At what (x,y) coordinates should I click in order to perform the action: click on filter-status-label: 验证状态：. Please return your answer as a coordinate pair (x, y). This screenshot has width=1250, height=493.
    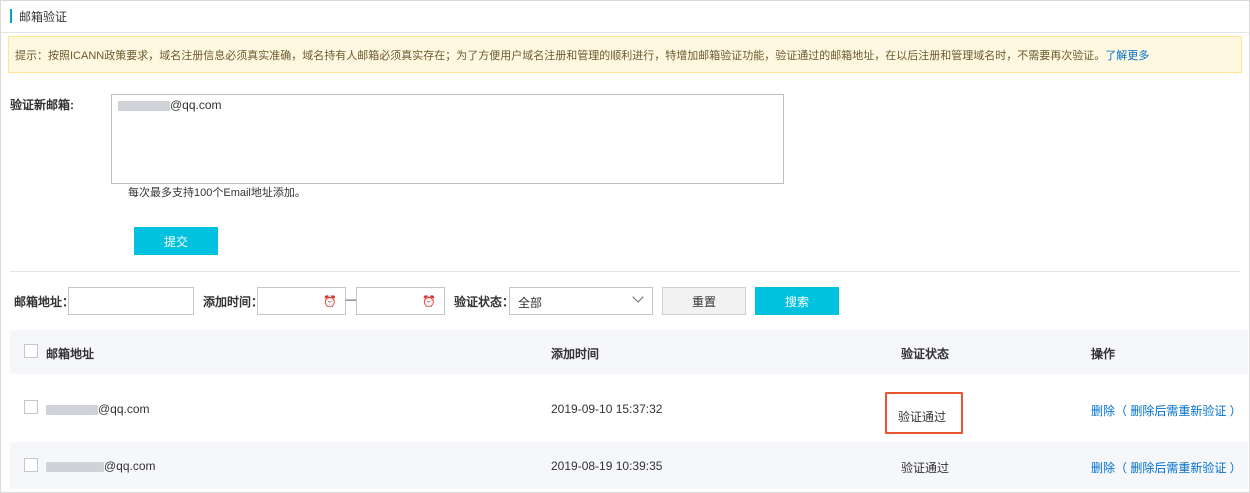
    Looking at the image, I should click on (484, 302).